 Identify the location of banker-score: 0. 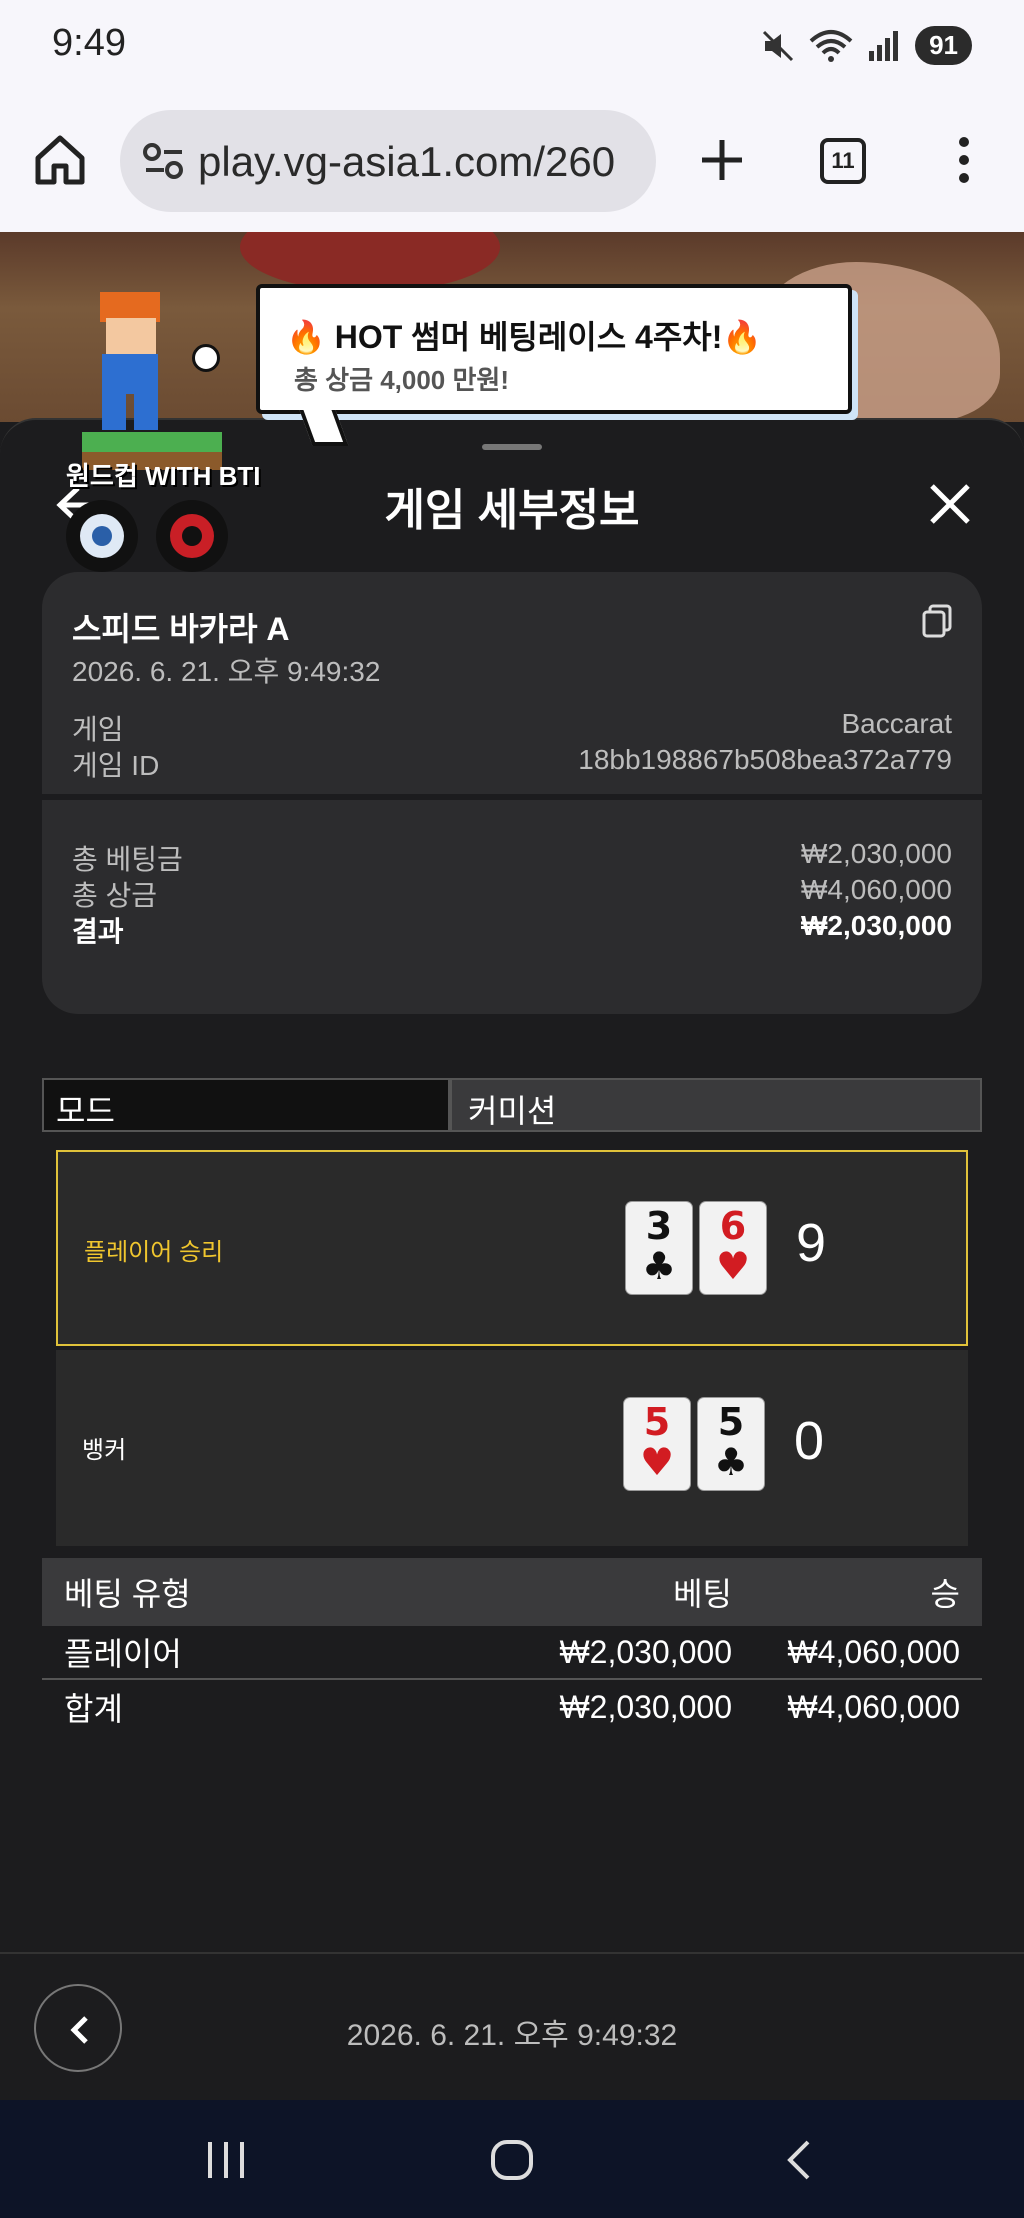
(809, 1441).